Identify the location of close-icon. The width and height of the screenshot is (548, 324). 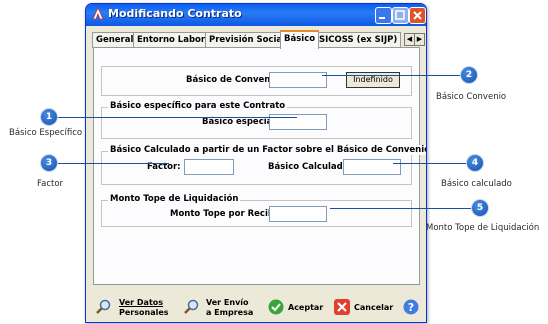
(417, 15).